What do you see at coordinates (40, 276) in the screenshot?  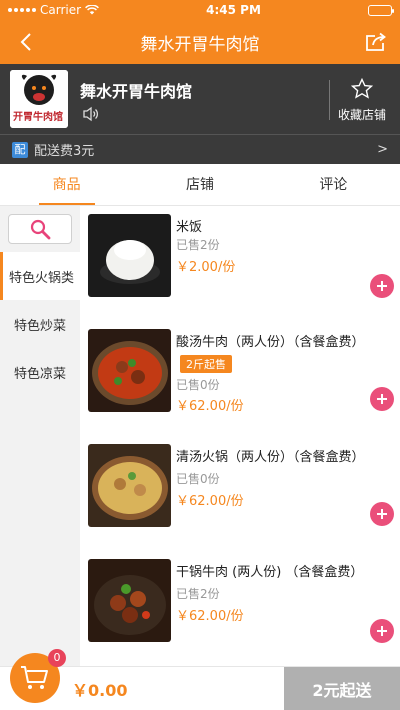 I see `category-hotpot: 特色火锅类` at bounding box center [40, 276].